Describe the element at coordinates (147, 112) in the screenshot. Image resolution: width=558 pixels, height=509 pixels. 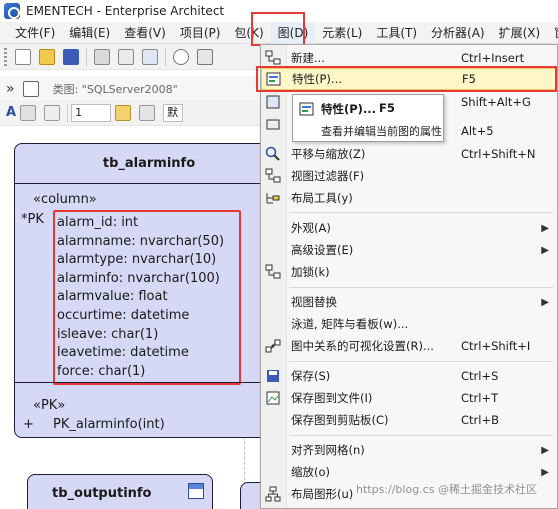
I see `eyedropper-icon` at that location.